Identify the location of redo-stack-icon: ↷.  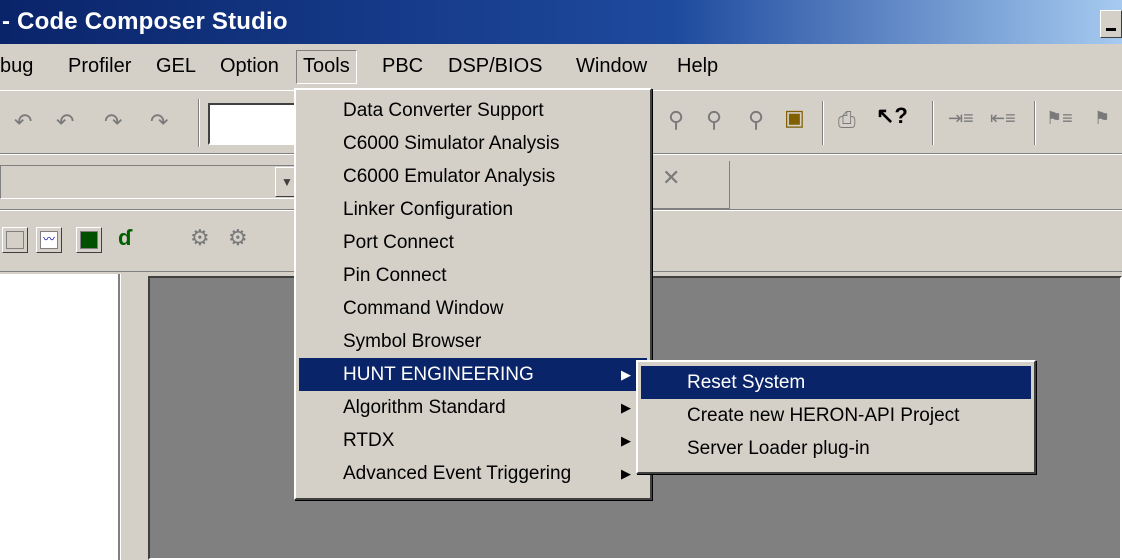
(159, 122).